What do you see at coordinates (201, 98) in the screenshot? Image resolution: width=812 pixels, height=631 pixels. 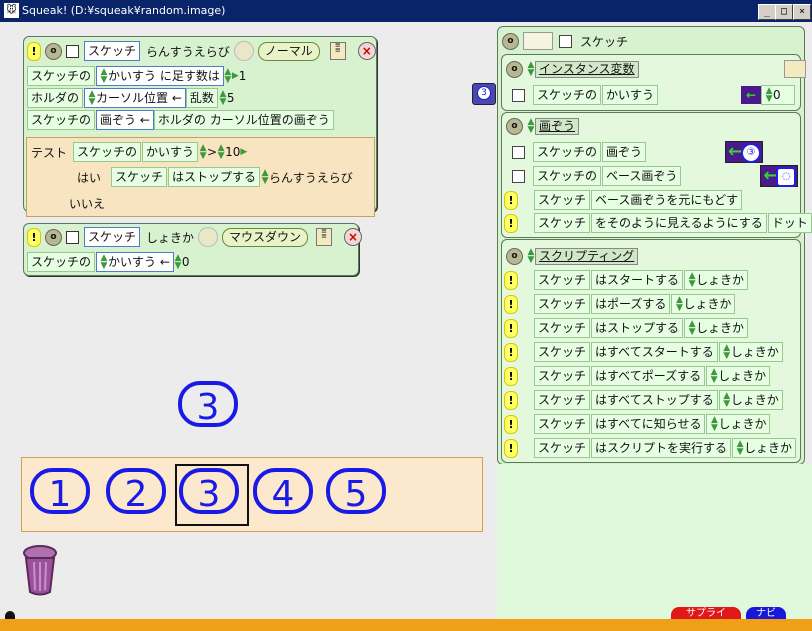 I see `line2-op: 乱数` at bounding box center [201, 98].